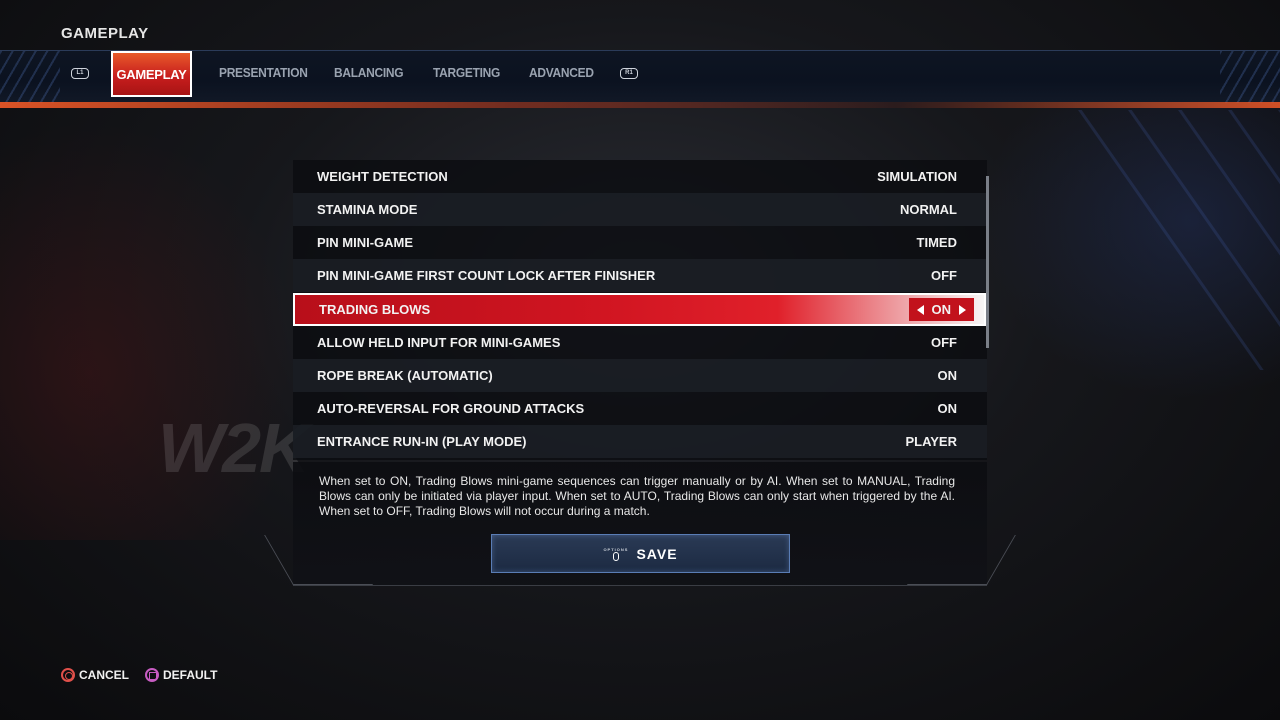 Image resolution: width=1280 pixels, height=720 pixels. What do you see at coordinates (640, 342) in the screenshot?
I see `setting-row-allow-held-input: ALLOW HELD INPUT FOR MINI-GAMES OFF` at bounding box center [640, 342].